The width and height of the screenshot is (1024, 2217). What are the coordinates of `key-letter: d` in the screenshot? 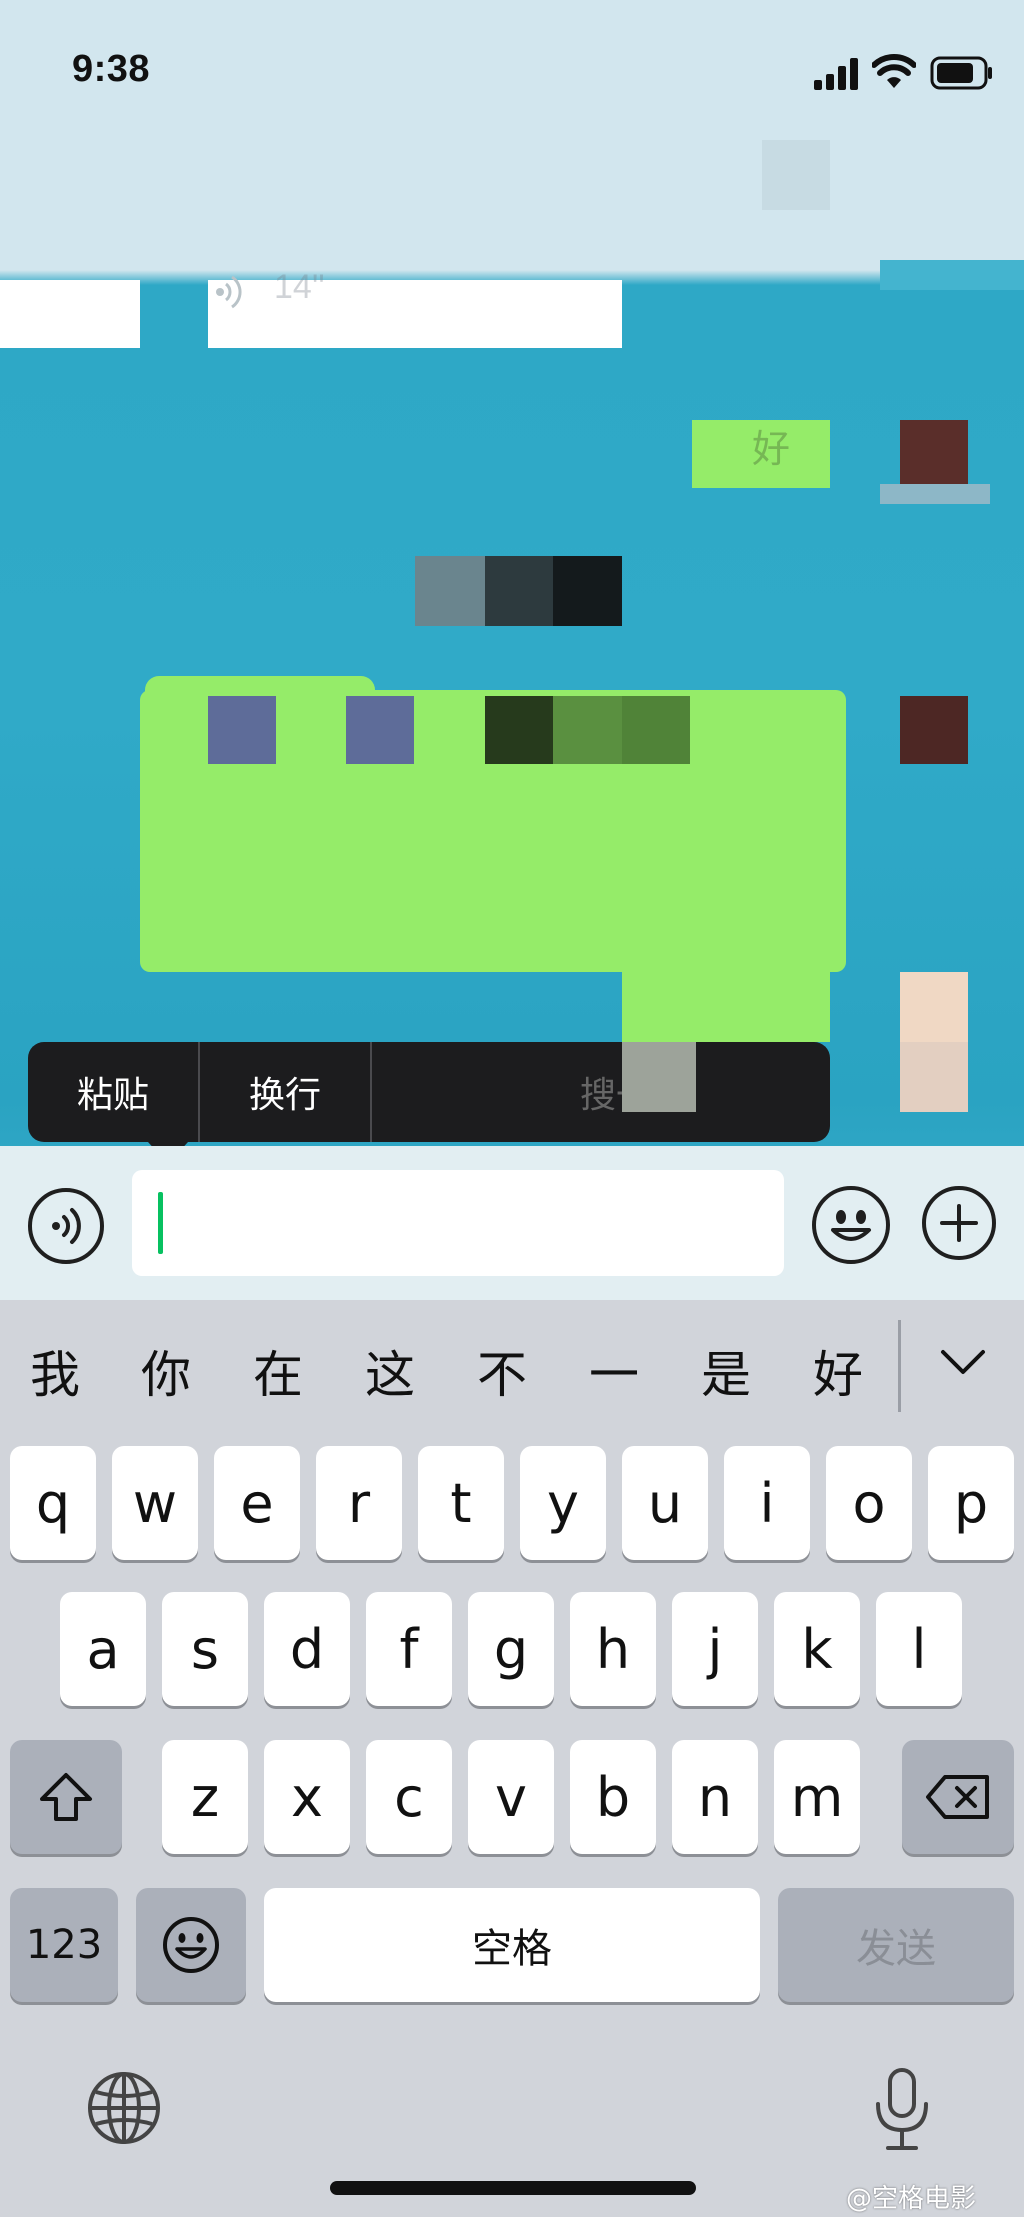 It's located at (307, 1649).